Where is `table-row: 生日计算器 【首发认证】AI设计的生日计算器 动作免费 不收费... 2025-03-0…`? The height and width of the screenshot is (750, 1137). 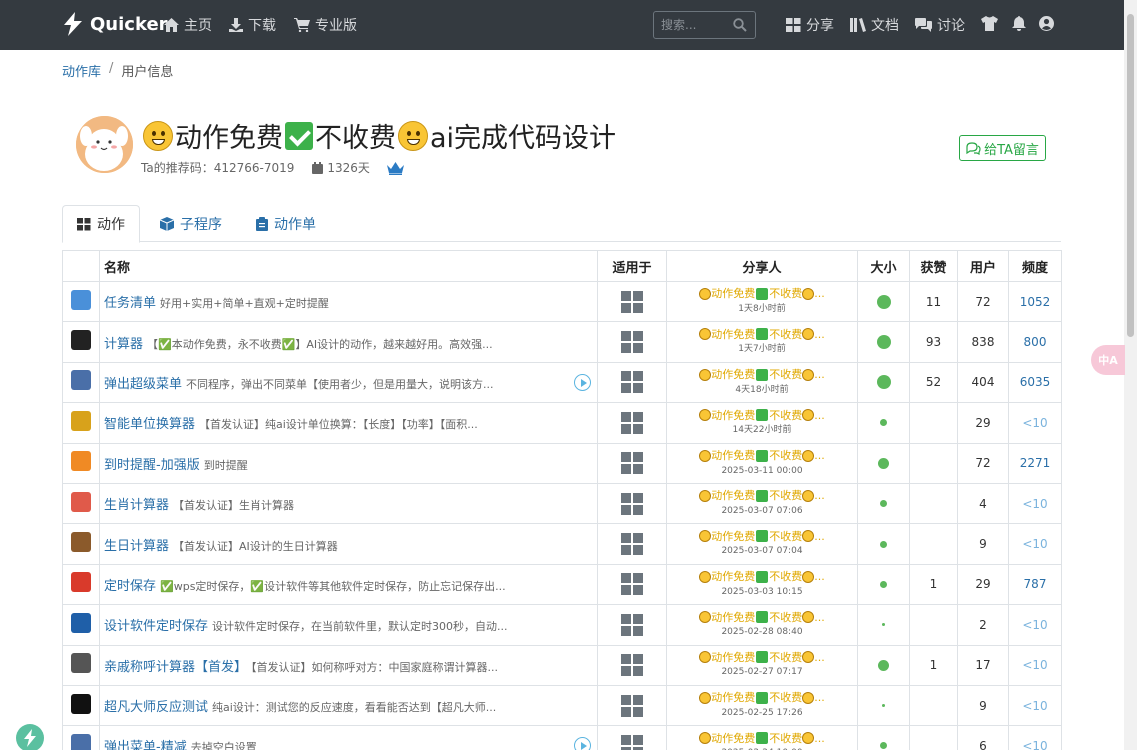
table-row: 生日计算器 【首发认证】AI设计的生日计算器 动作免费 不收费... 2025-03-0… is located at coordinates (562, 544).